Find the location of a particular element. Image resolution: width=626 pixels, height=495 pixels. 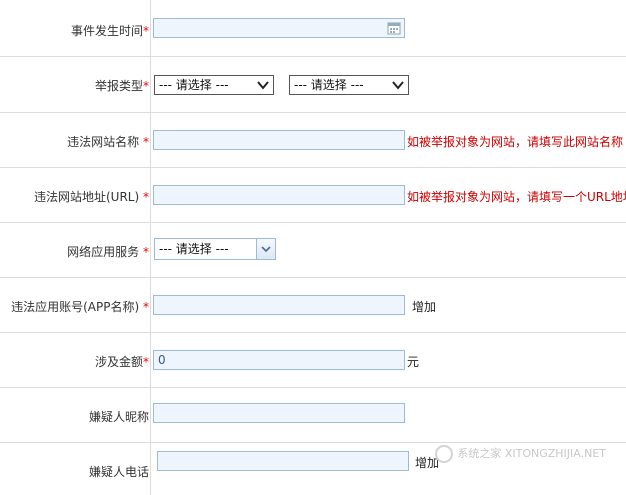

row-report-type: 举报类型* --- 请选择 --- --- 请选择 --- is located at coordinates (313, 85).